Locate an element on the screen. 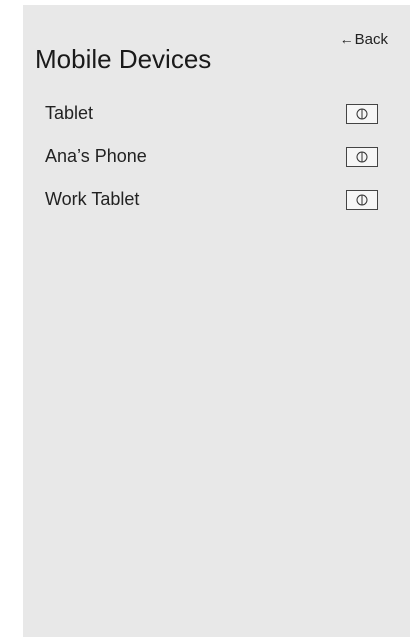  device-row: Tablet is located at coordinates (216, 116).